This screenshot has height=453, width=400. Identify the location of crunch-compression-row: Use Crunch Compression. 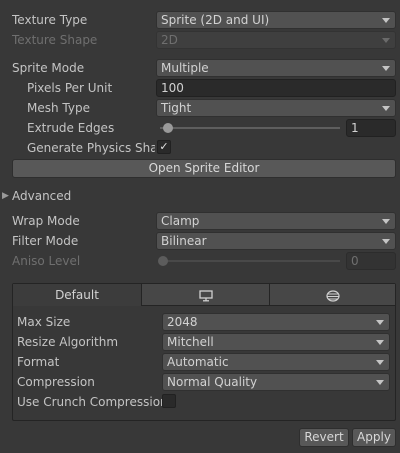
(204, 402).